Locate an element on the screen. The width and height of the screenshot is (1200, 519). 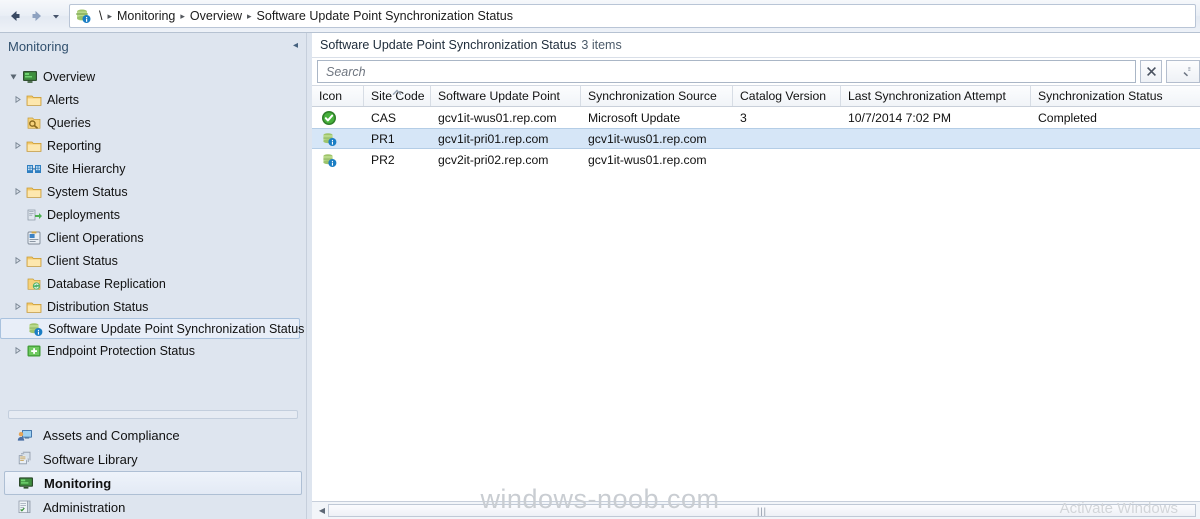
item-count: 3 items is located at coordinates (601, 45).